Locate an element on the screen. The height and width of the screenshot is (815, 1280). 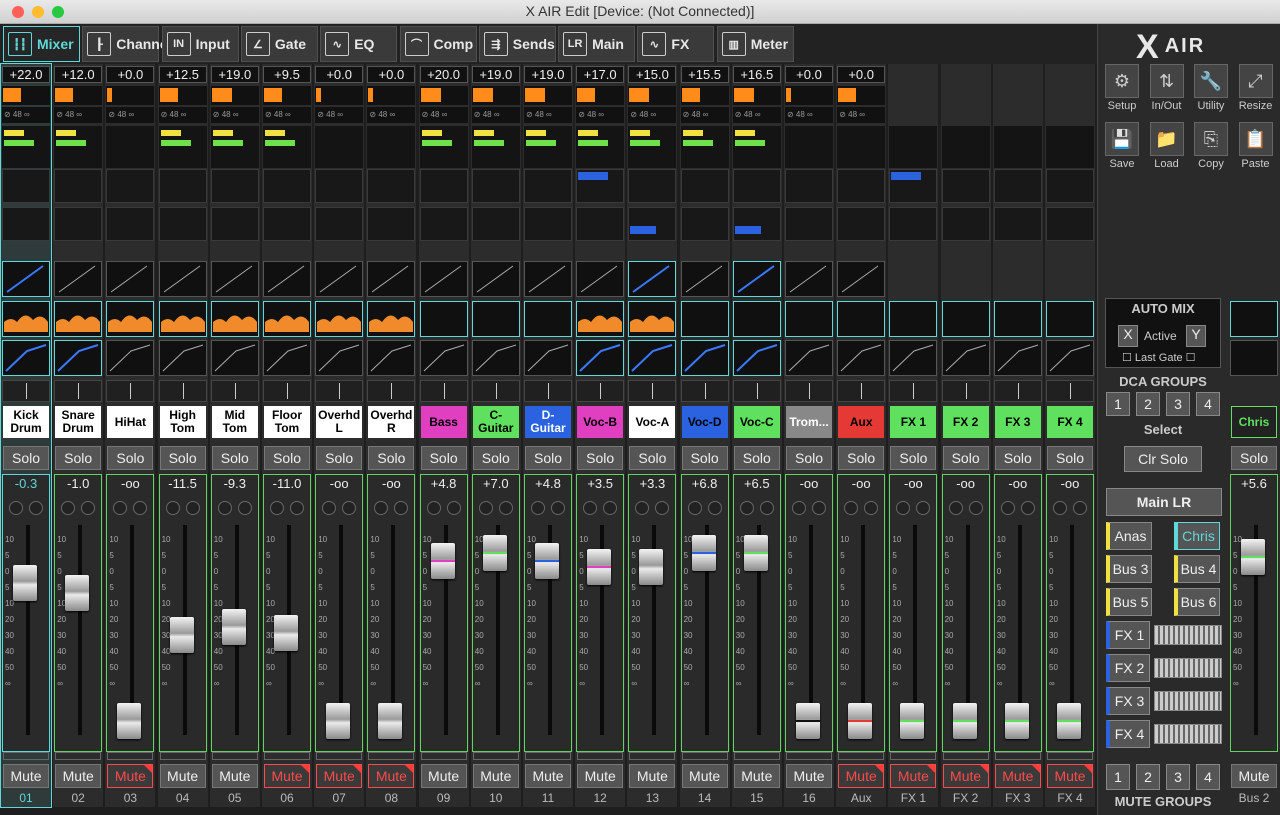
gain-value: +12.0 is located at coordinates (78, 74).